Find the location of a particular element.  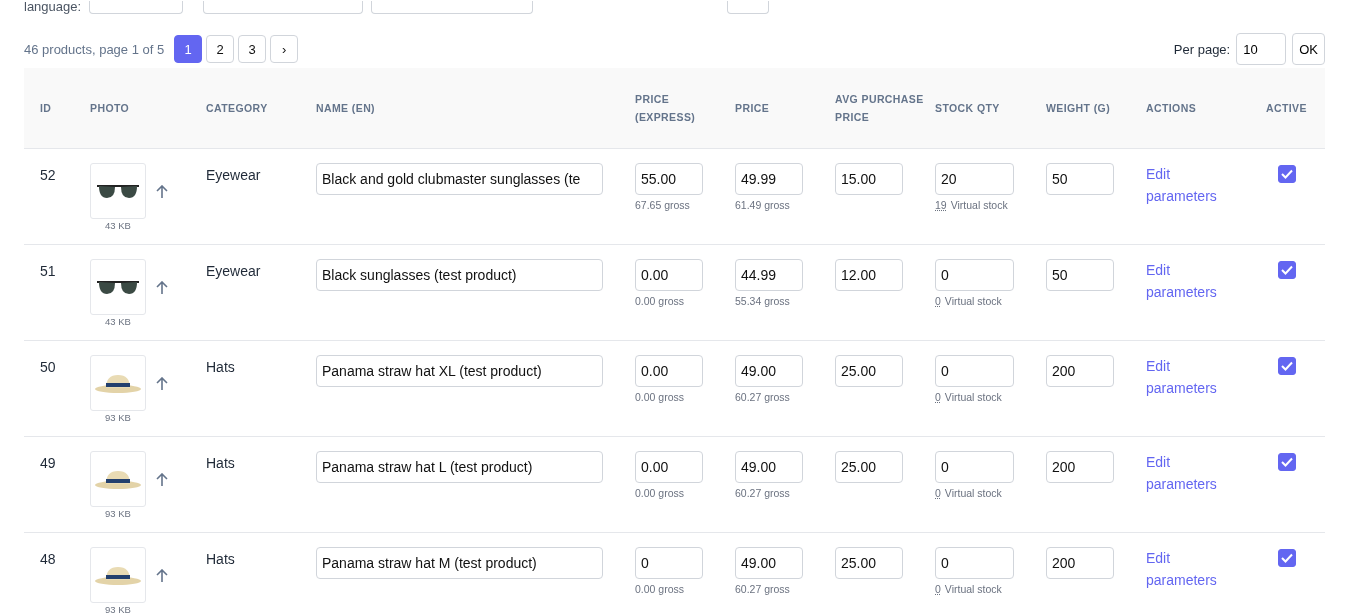

page-button: 3 is located at coordinates (252, 49).